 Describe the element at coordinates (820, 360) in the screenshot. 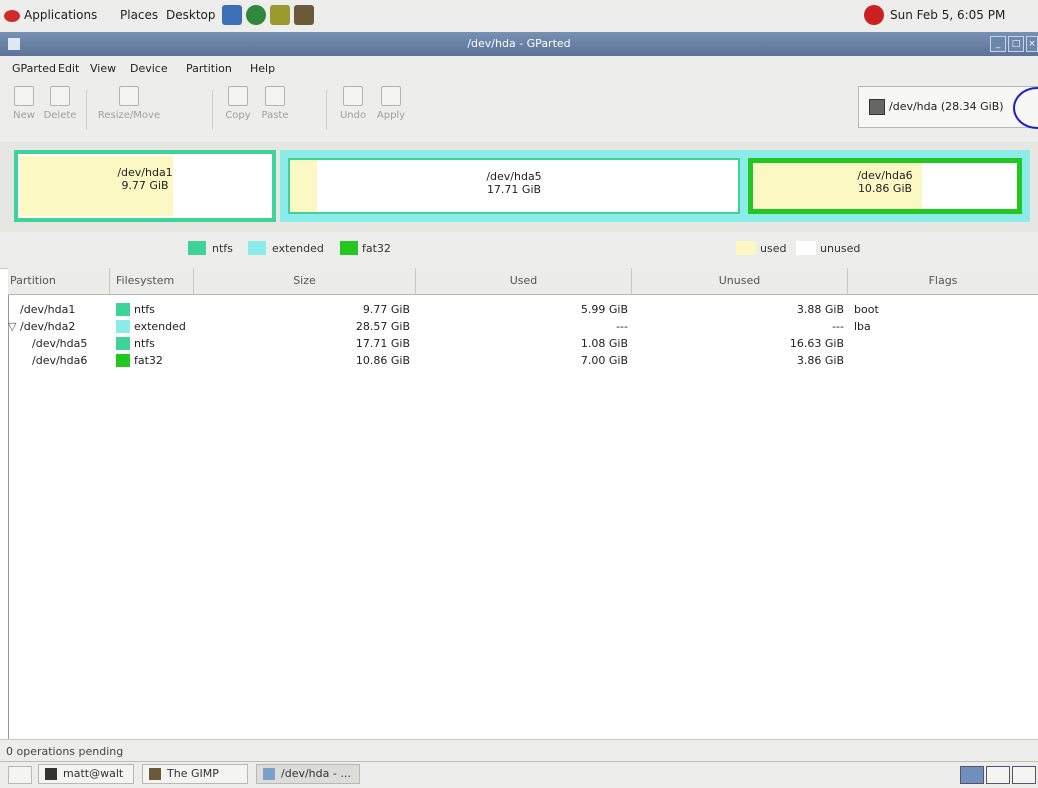

I see `unused-cell: 3.86 GiB` at that location.